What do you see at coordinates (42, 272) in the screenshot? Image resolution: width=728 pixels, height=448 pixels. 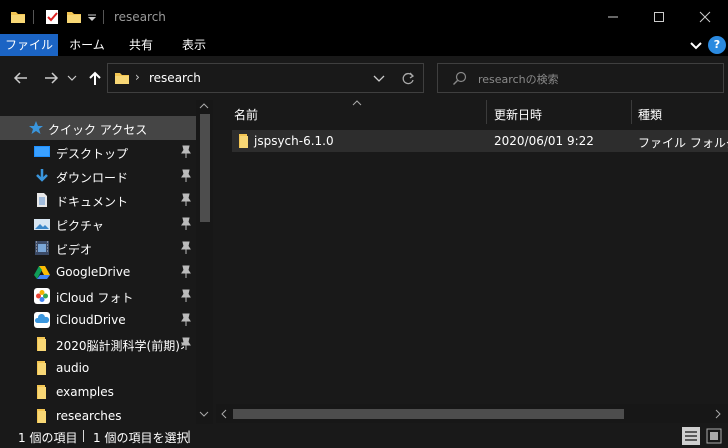 I see `google-drive-icon` at bounding box center [42, 272].